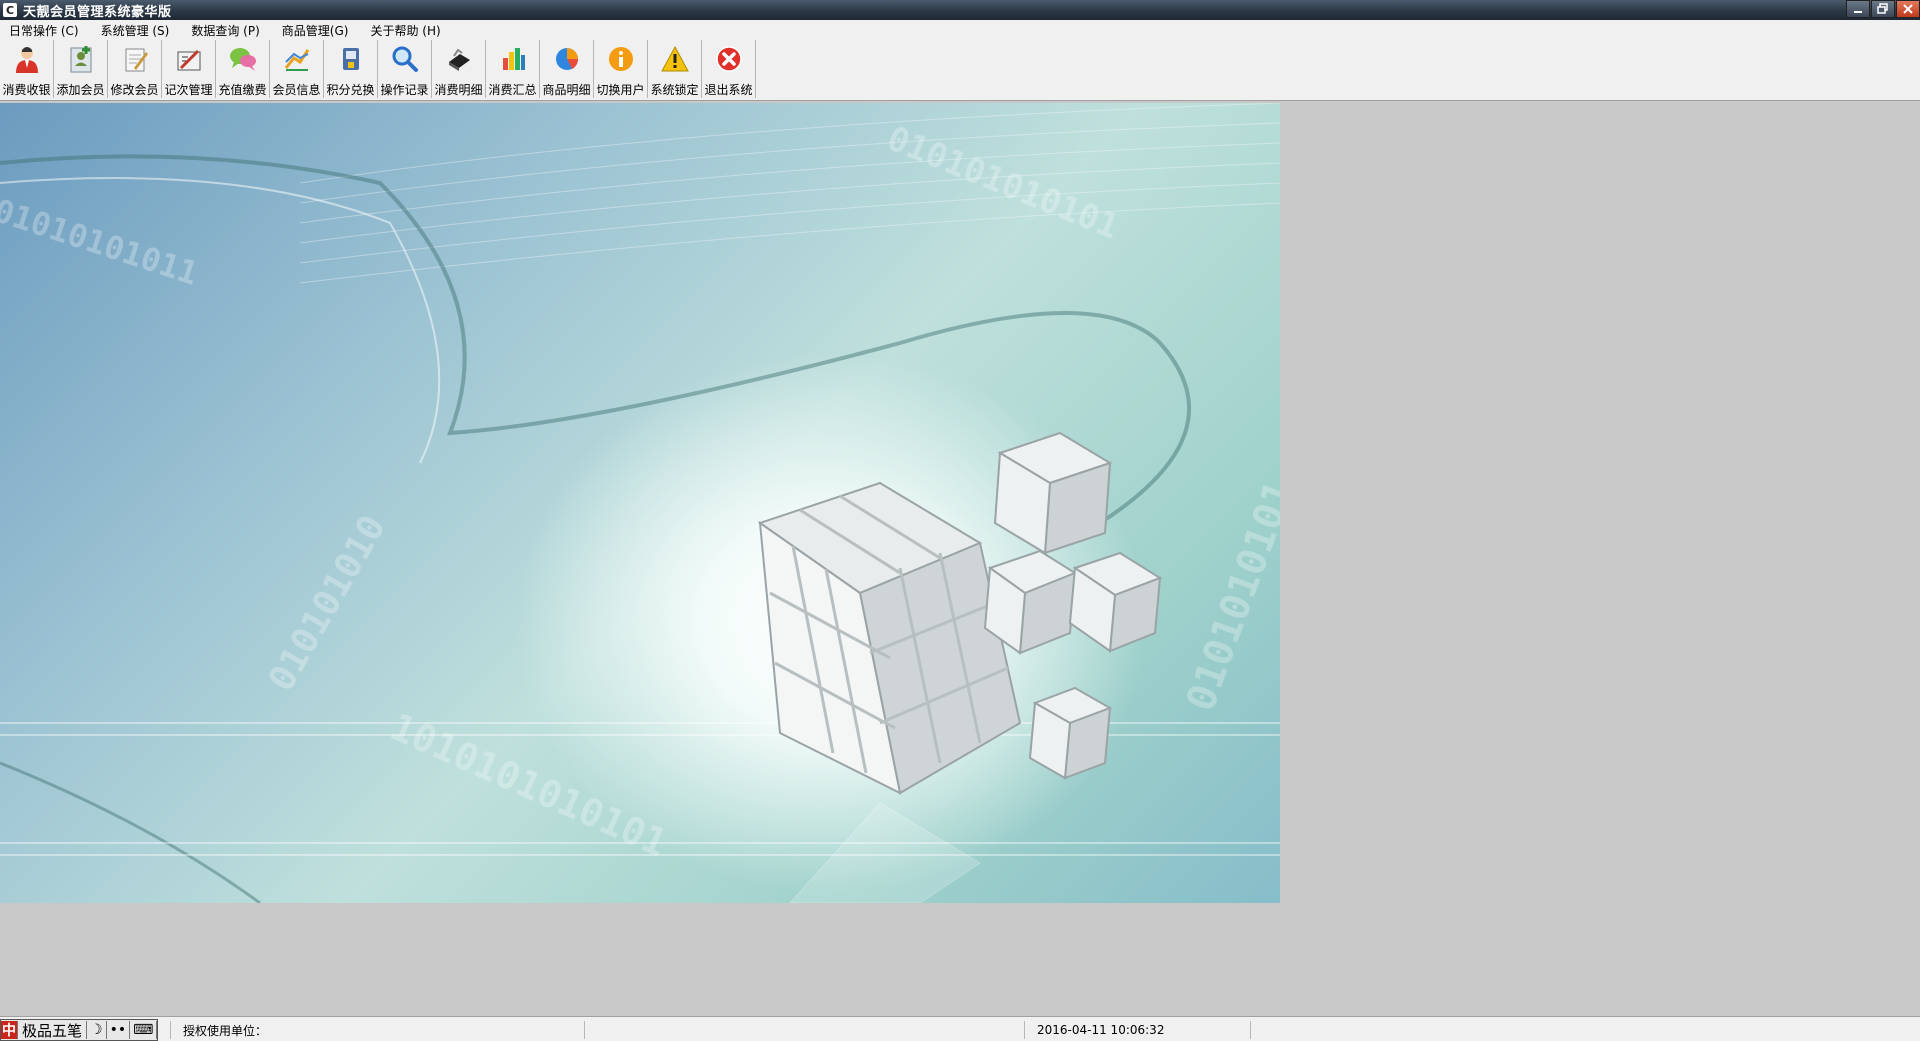 Image resolution: width=1920 pixels, height=1041 pixels. I want to click on toolbar-recharge-button: 充值缴费, so click(243, 69).